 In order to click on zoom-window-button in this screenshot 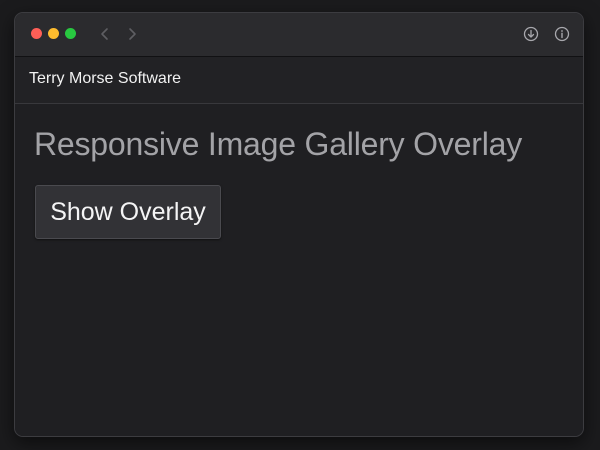, I will do `click(70, 33)`.